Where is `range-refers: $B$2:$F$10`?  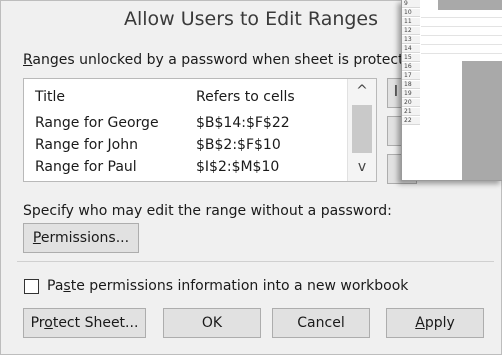 range-refers: $B$2:$F$10 is located at coordinates (238, 145).